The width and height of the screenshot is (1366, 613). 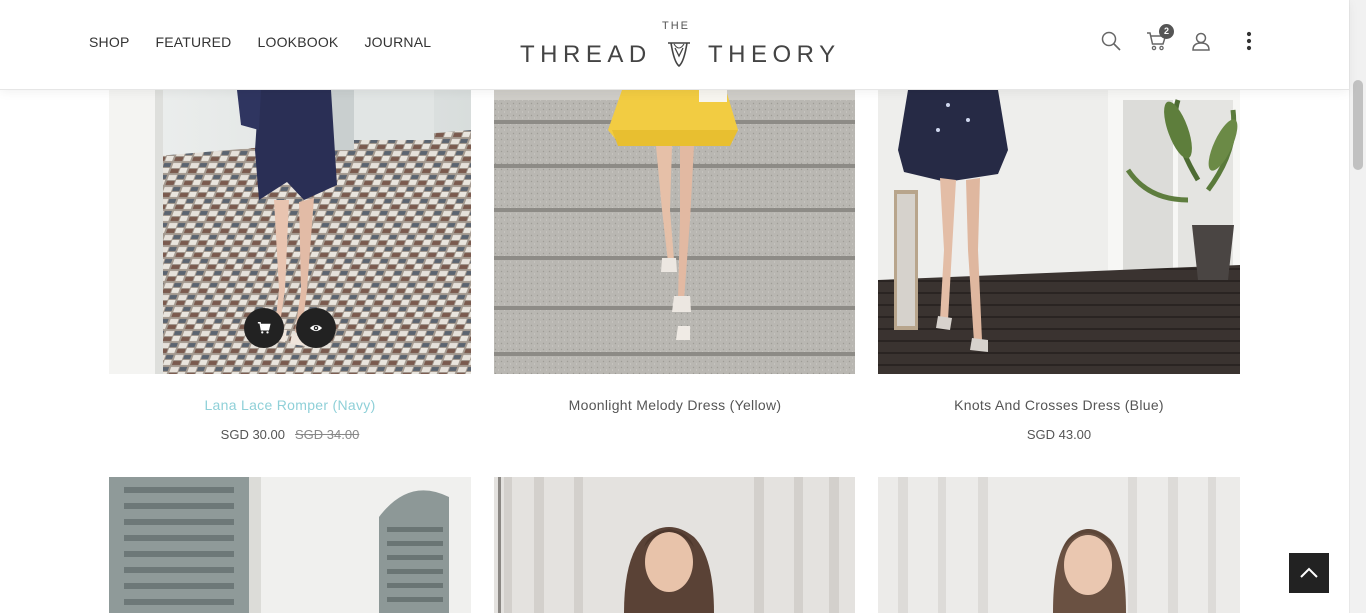 I want to click on sale-price: SGD 30.00, so click(x=252, y=434).